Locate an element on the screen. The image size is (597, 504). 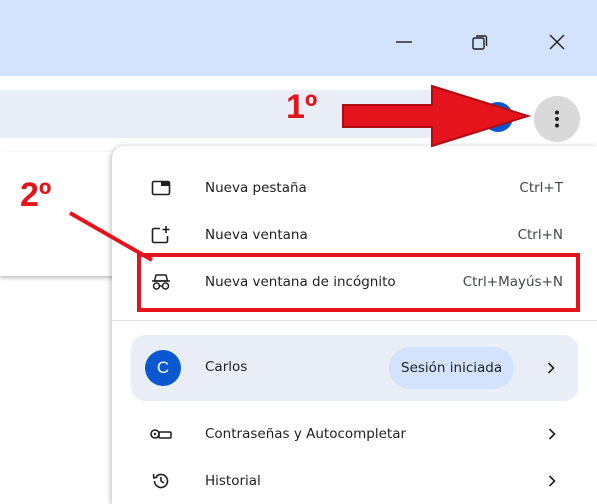
menu-item-label: Historial is located at coordinates (233, 481).